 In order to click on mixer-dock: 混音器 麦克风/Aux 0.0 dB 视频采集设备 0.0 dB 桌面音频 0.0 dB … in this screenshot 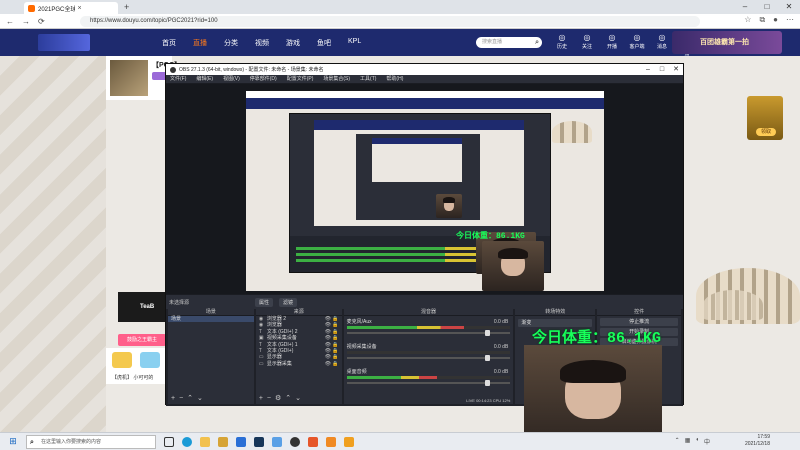, I will do `click(428, 356)`.